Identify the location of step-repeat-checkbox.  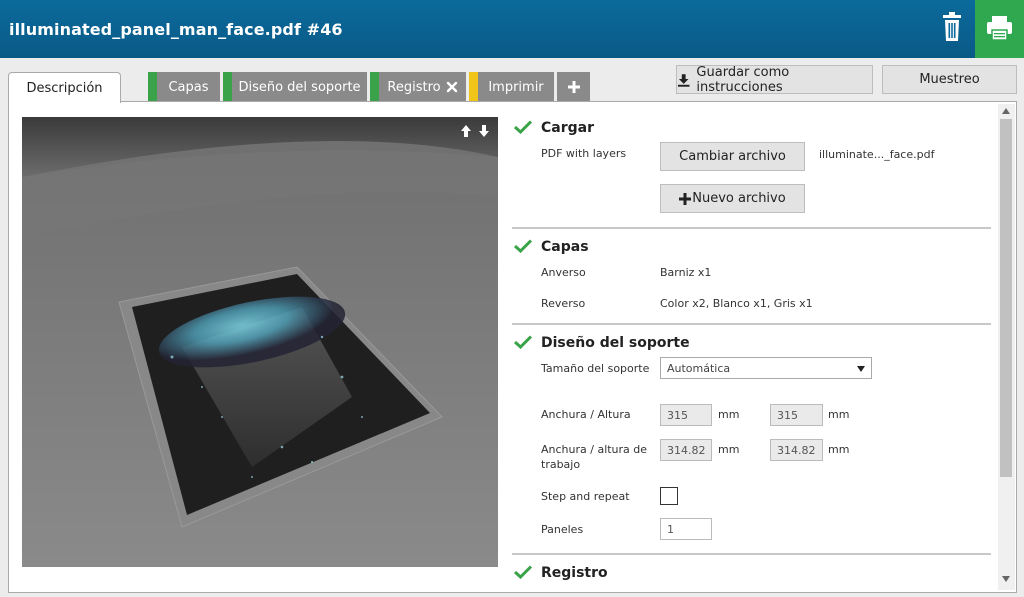
(669, 496).